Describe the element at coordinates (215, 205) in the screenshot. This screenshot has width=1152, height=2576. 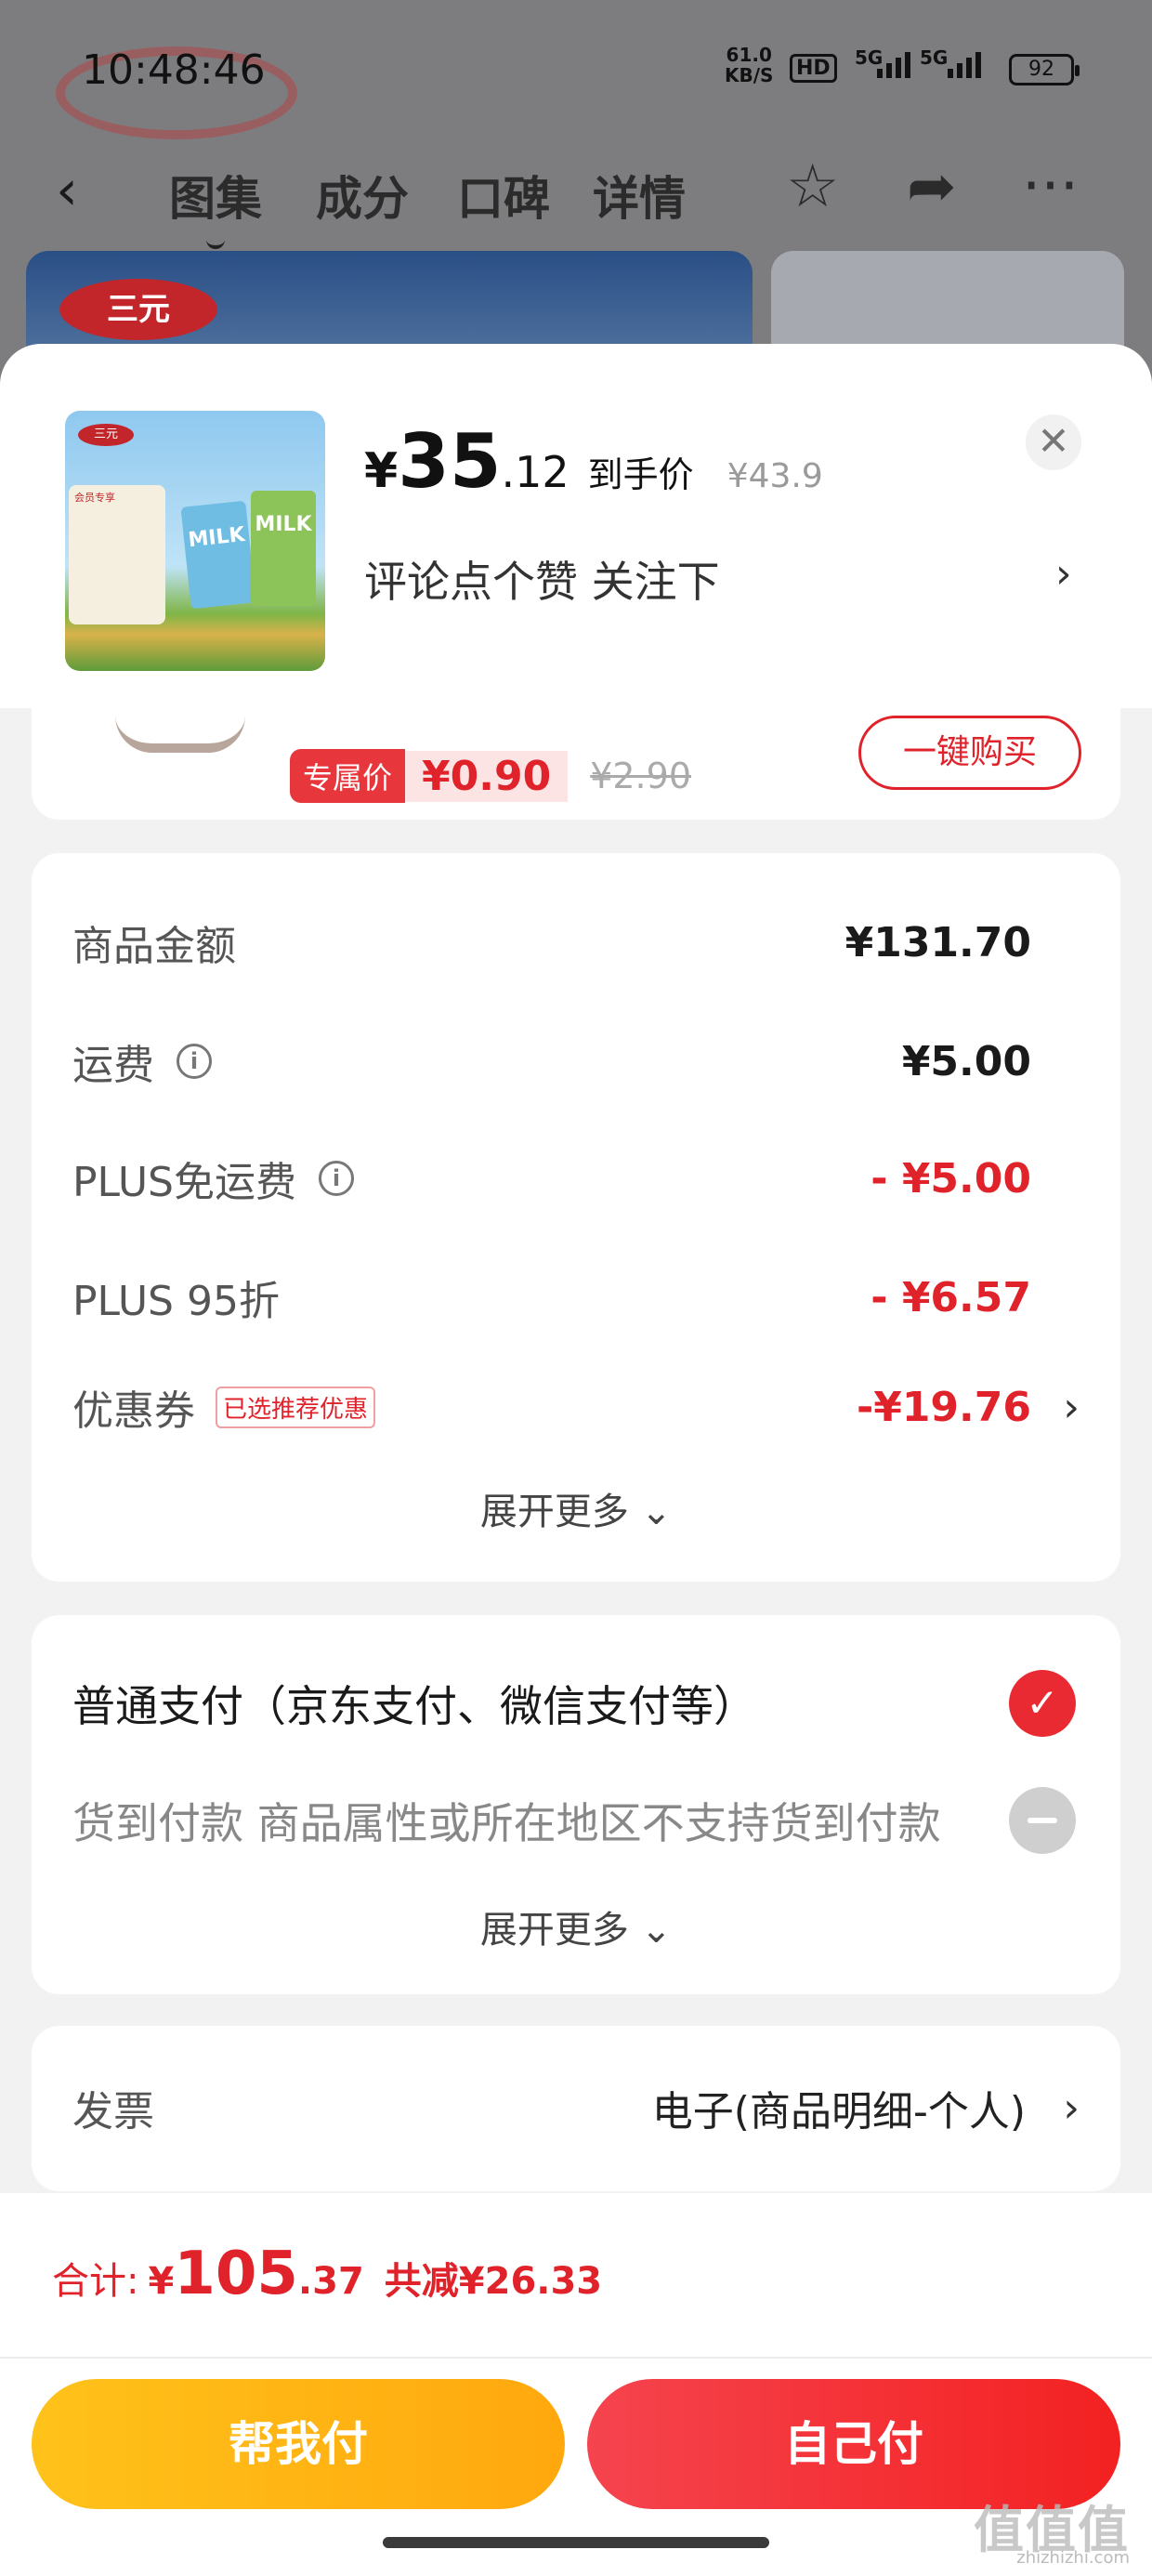
I see `tab-gallery: 图集` at that location.